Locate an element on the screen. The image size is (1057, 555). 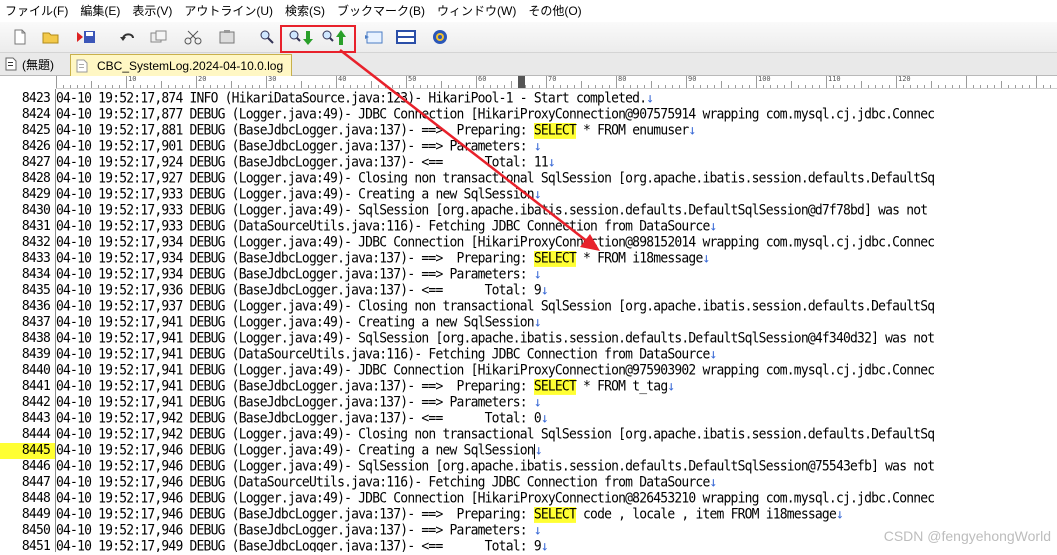
tab-label: CBC_SystemLog.2024-04-10.0.log is located at coordinates (190, 65).